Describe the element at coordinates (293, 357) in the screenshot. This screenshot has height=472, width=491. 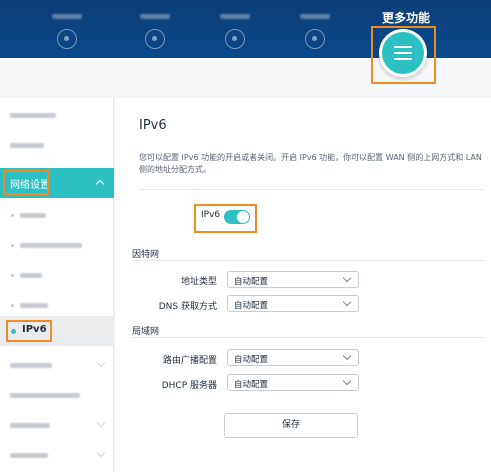
I see `router-advert-select: 自动配置` at that location.